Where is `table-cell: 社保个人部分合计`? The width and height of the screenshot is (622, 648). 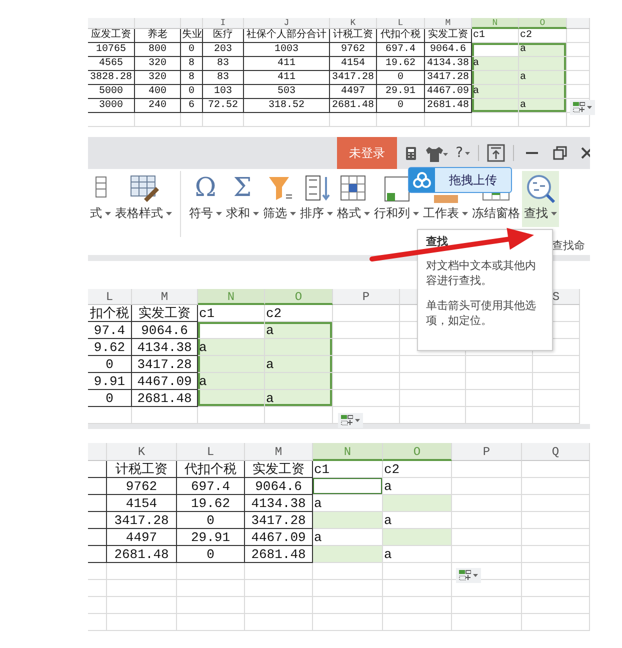
table-cell: 社保个人部分合计 is located at coordinates (287, 36).